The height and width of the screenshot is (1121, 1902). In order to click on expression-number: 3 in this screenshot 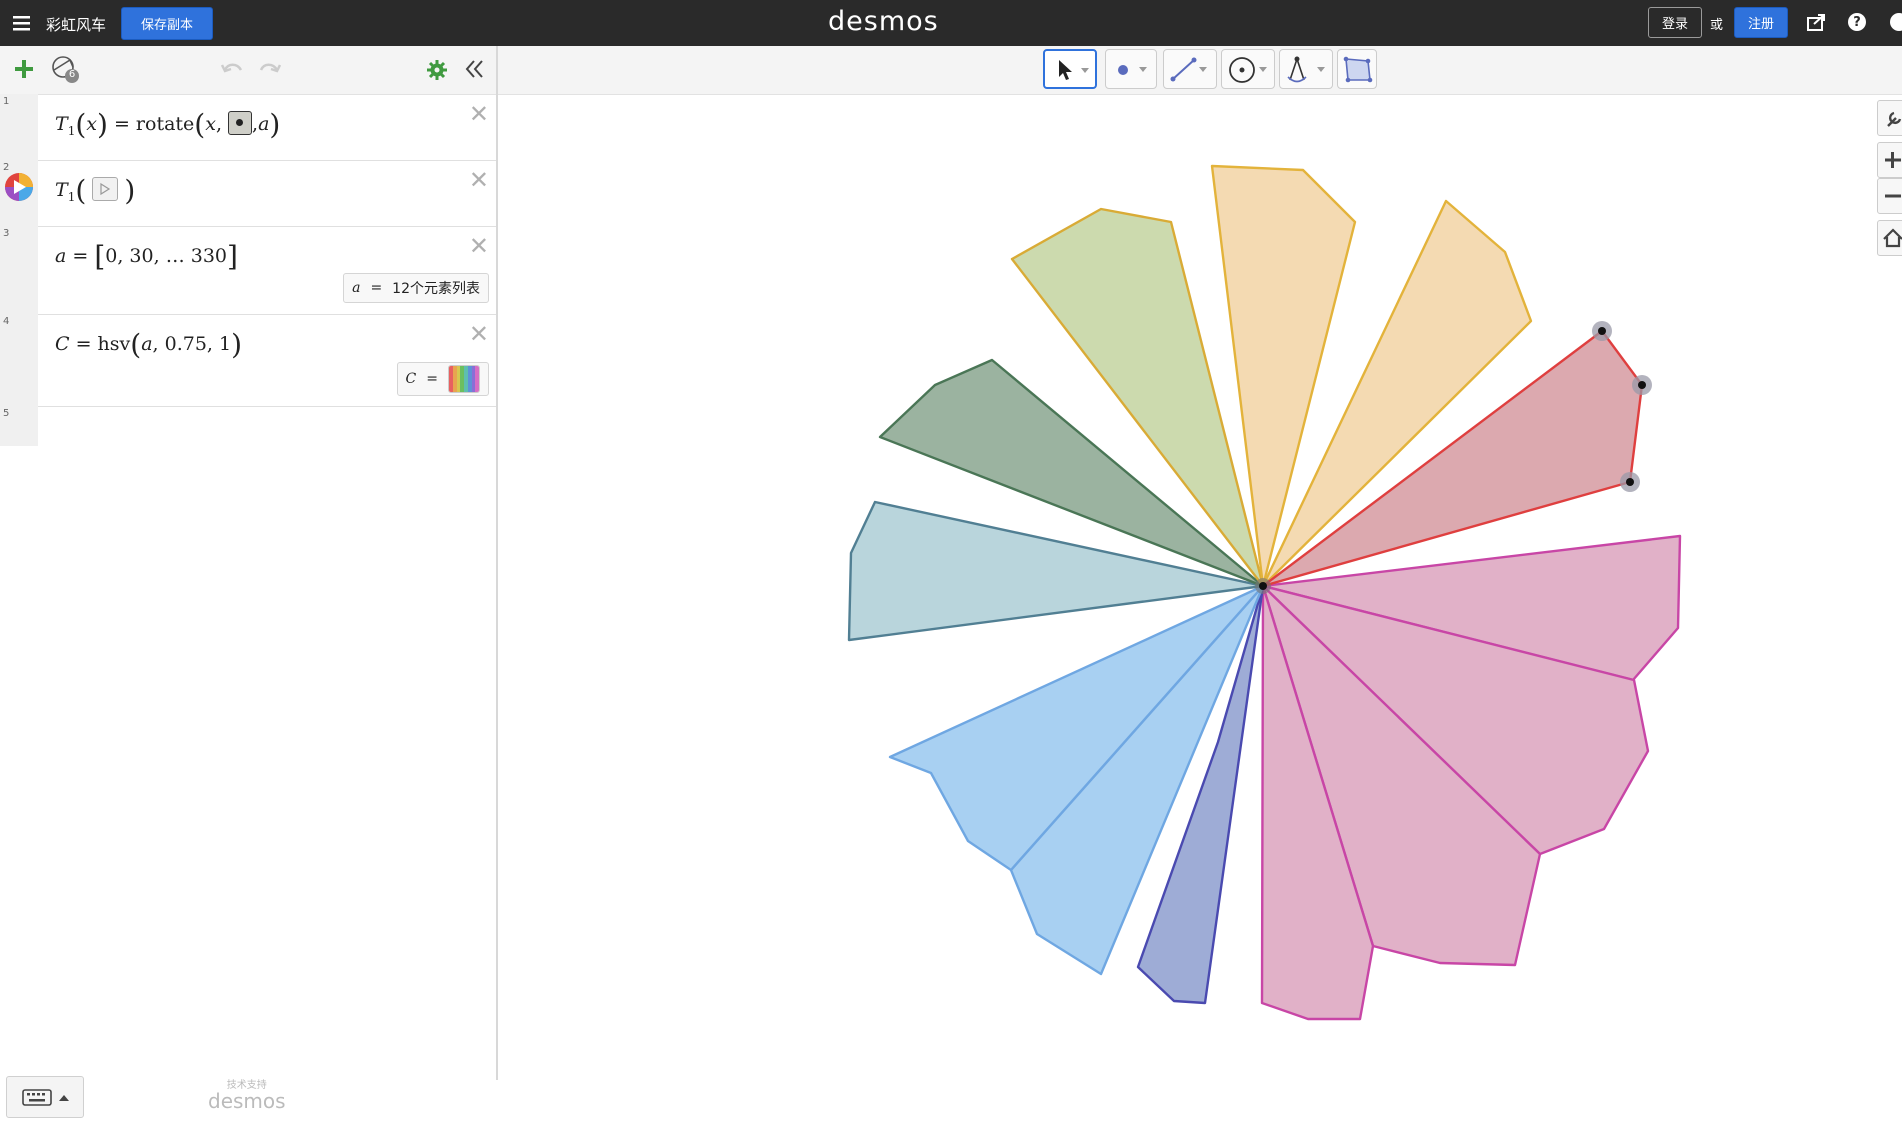, I will do `click(6, 233)`.